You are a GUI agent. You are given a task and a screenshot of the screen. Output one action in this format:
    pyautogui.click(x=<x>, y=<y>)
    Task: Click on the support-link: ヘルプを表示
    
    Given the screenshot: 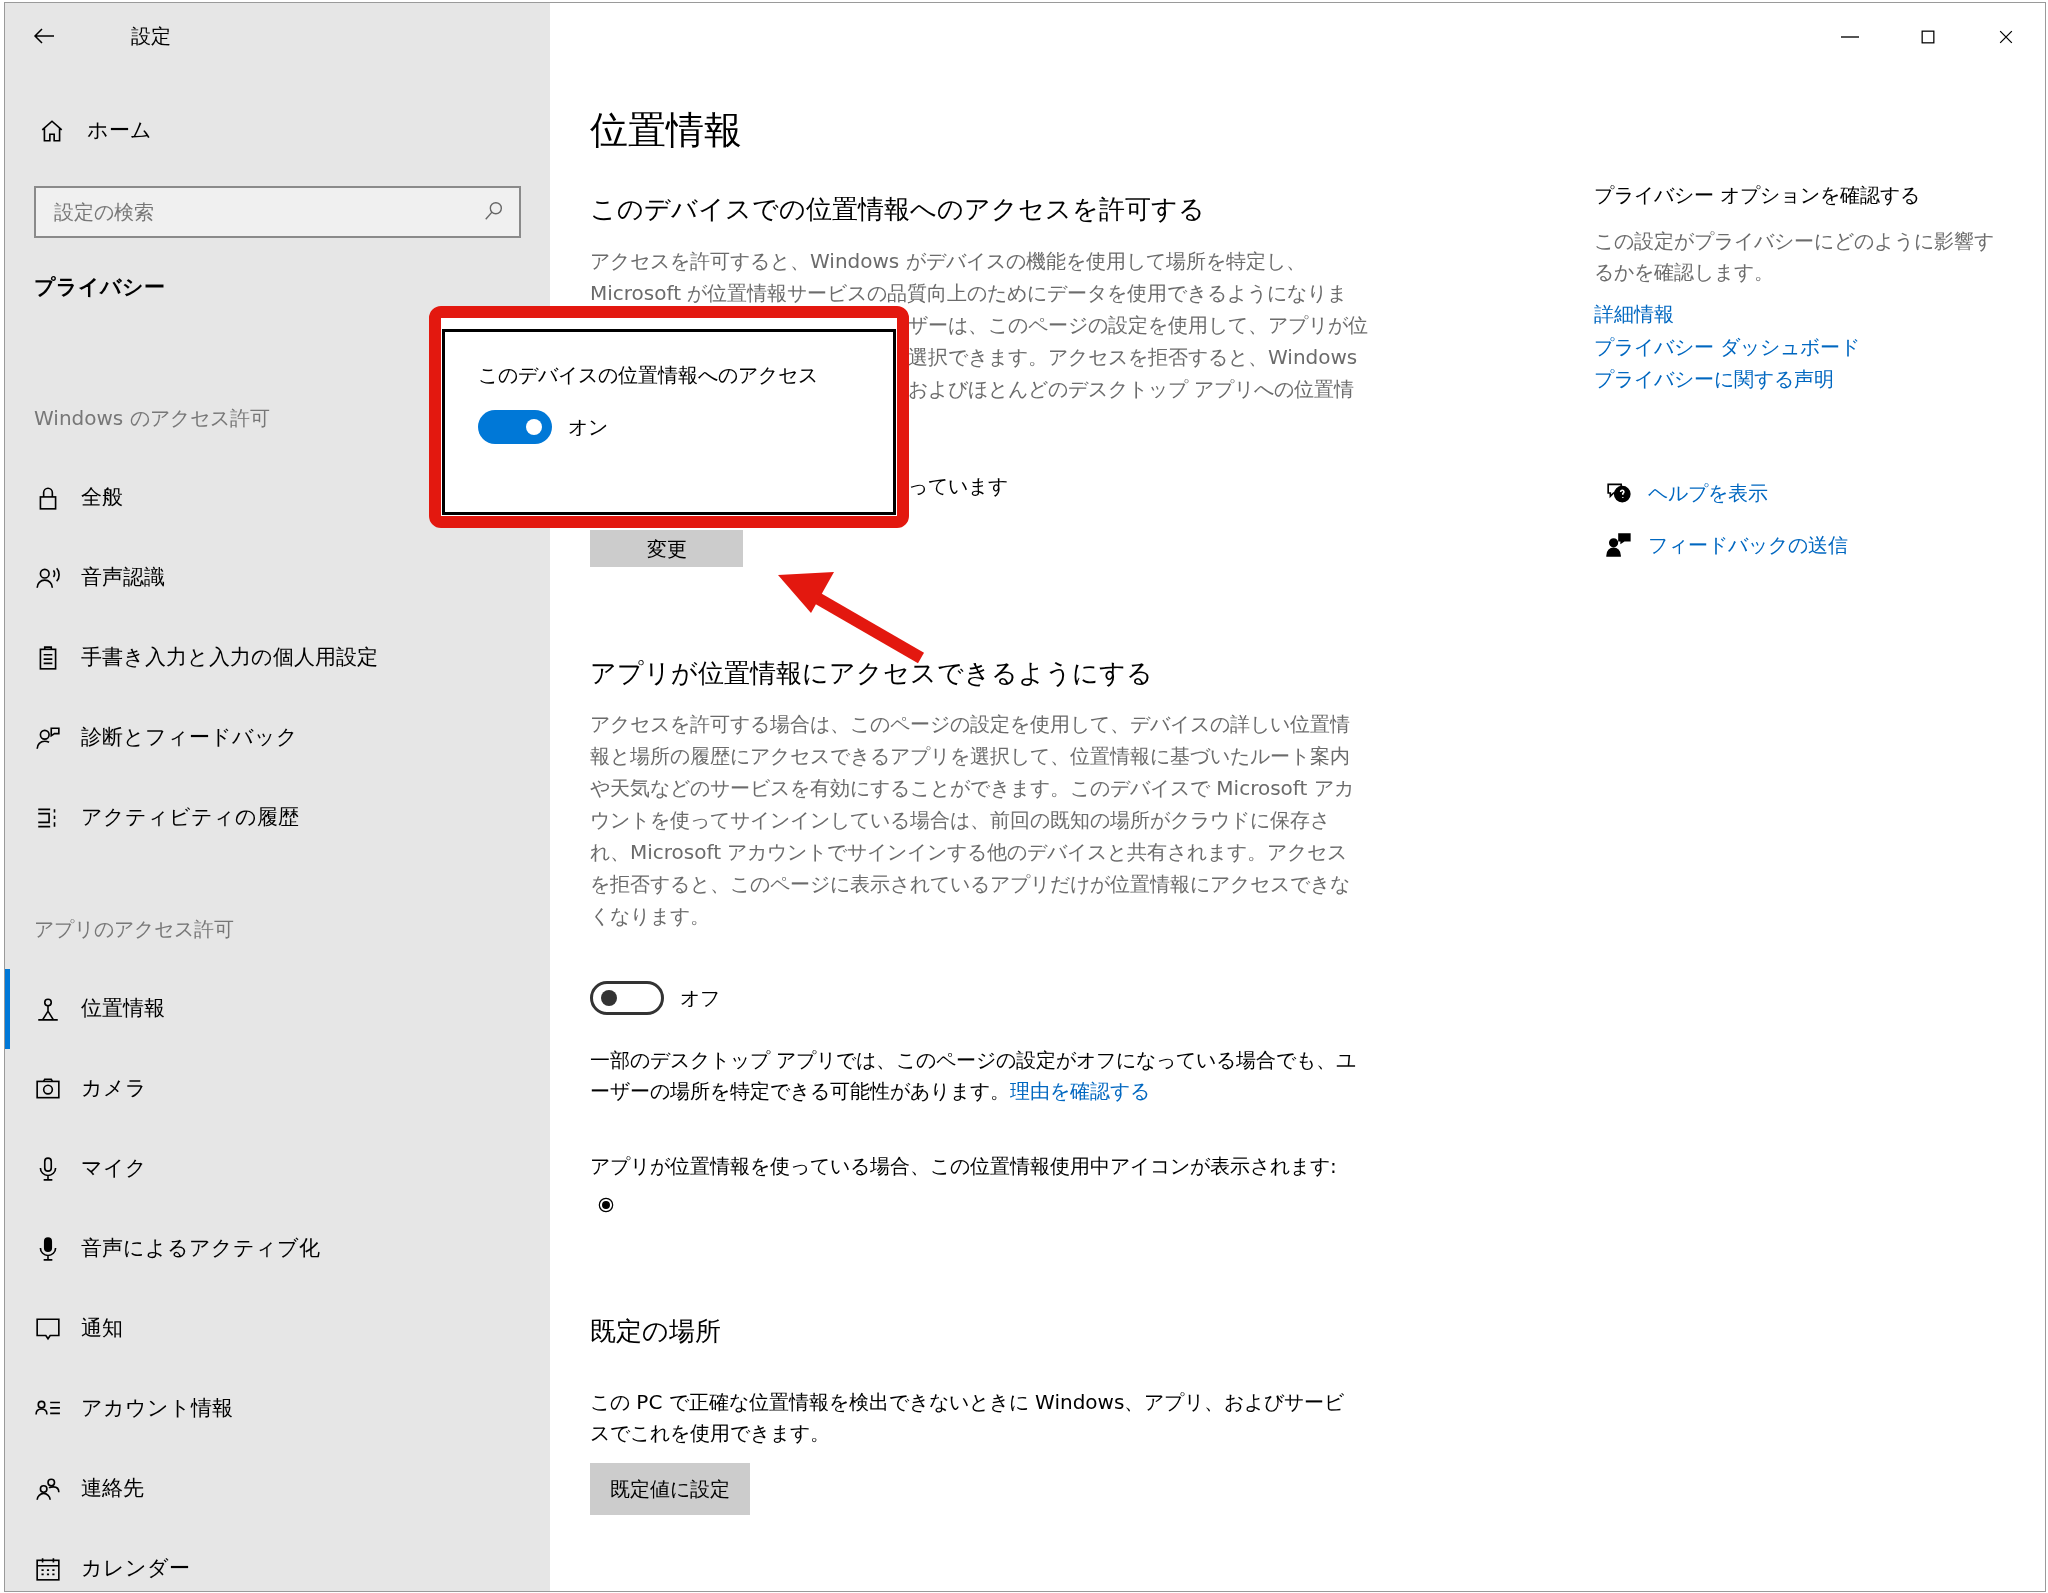 What is the action you would take?
    pyautogui.click(x=1708, y=492)
    